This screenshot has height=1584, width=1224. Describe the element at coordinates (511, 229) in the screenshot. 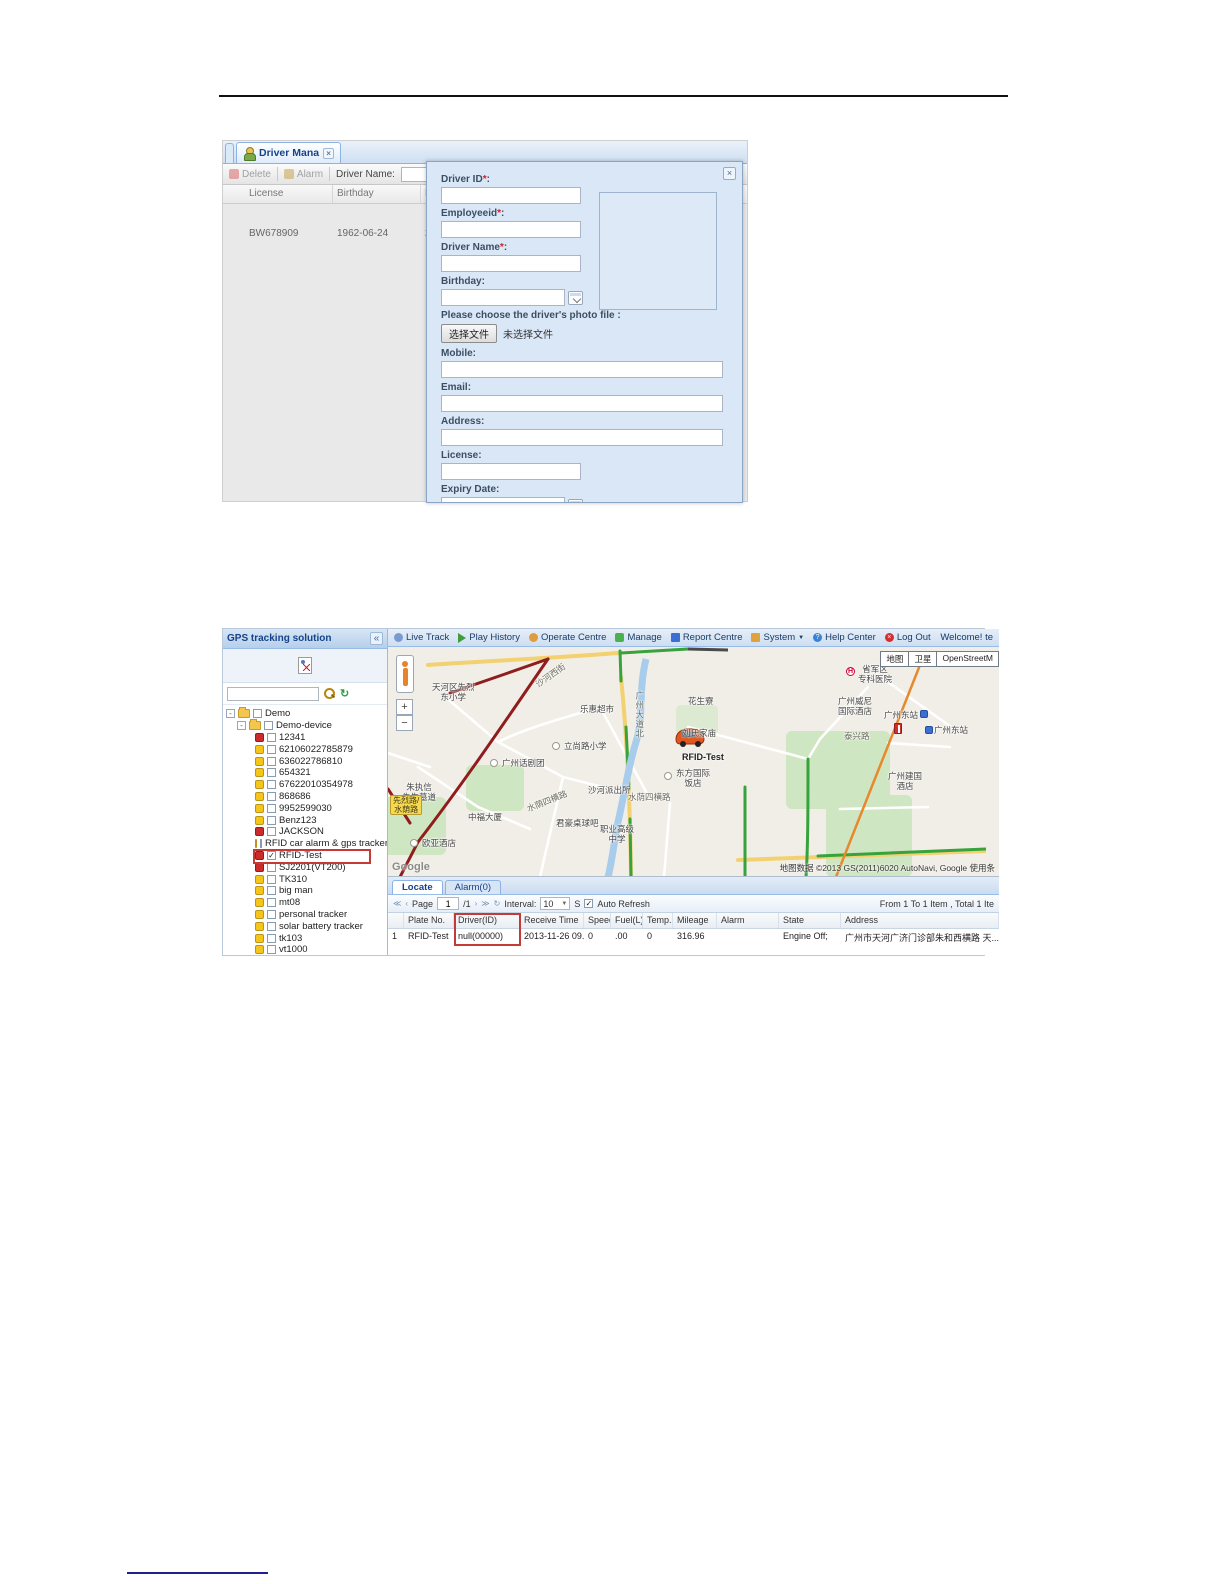

I see `employeeid-input` at that location.